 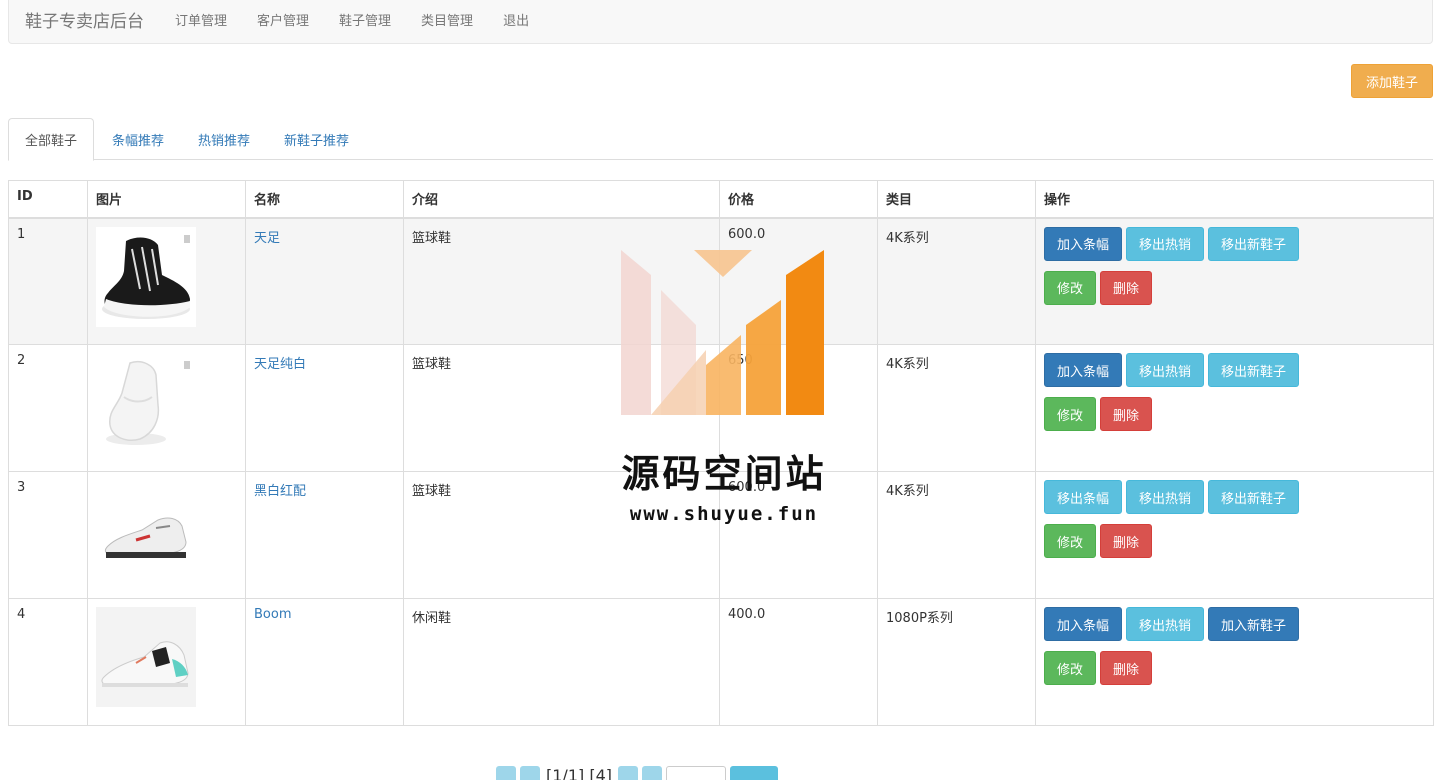 I want to click on cell-intro: 休闲鞋, so click(x=561, y=662).